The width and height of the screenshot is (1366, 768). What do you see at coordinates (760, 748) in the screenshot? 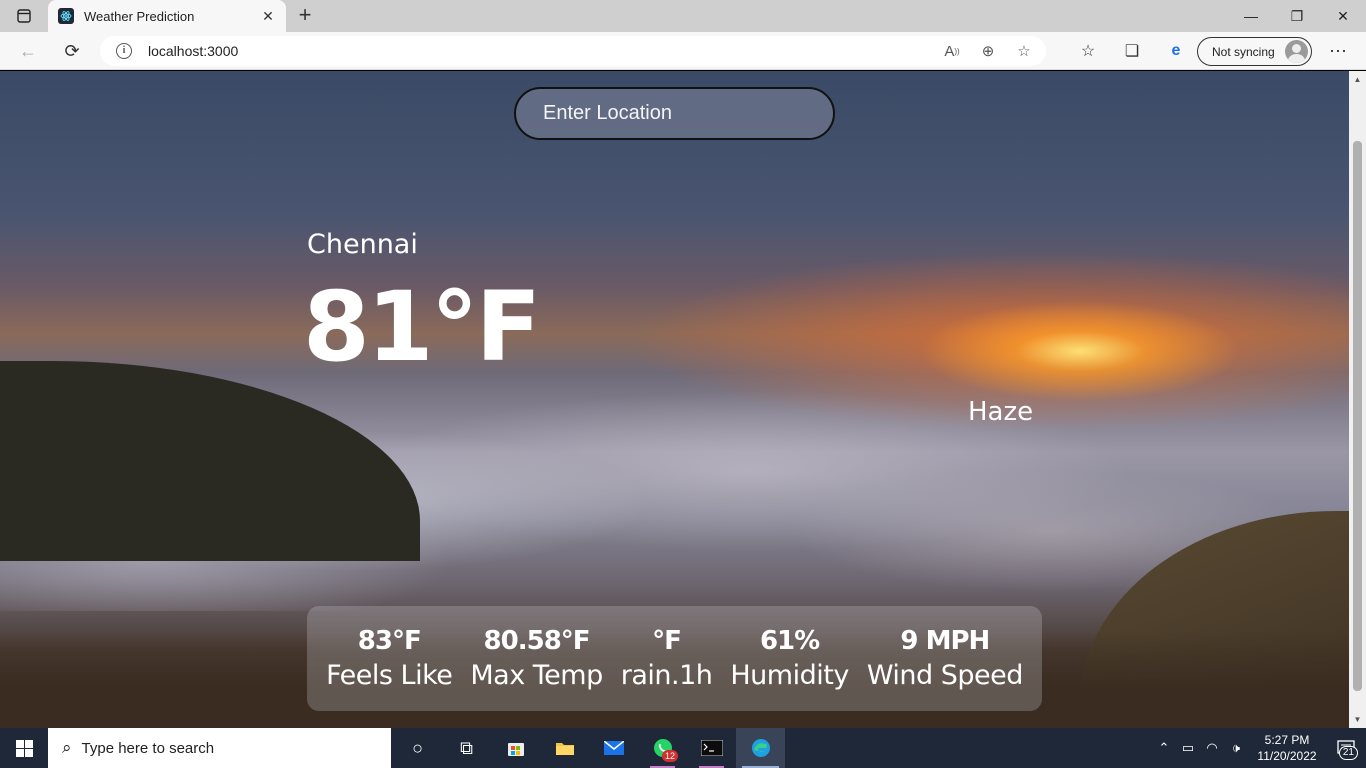
I see `edge-browser-icon` at bounding box center [760, 748].